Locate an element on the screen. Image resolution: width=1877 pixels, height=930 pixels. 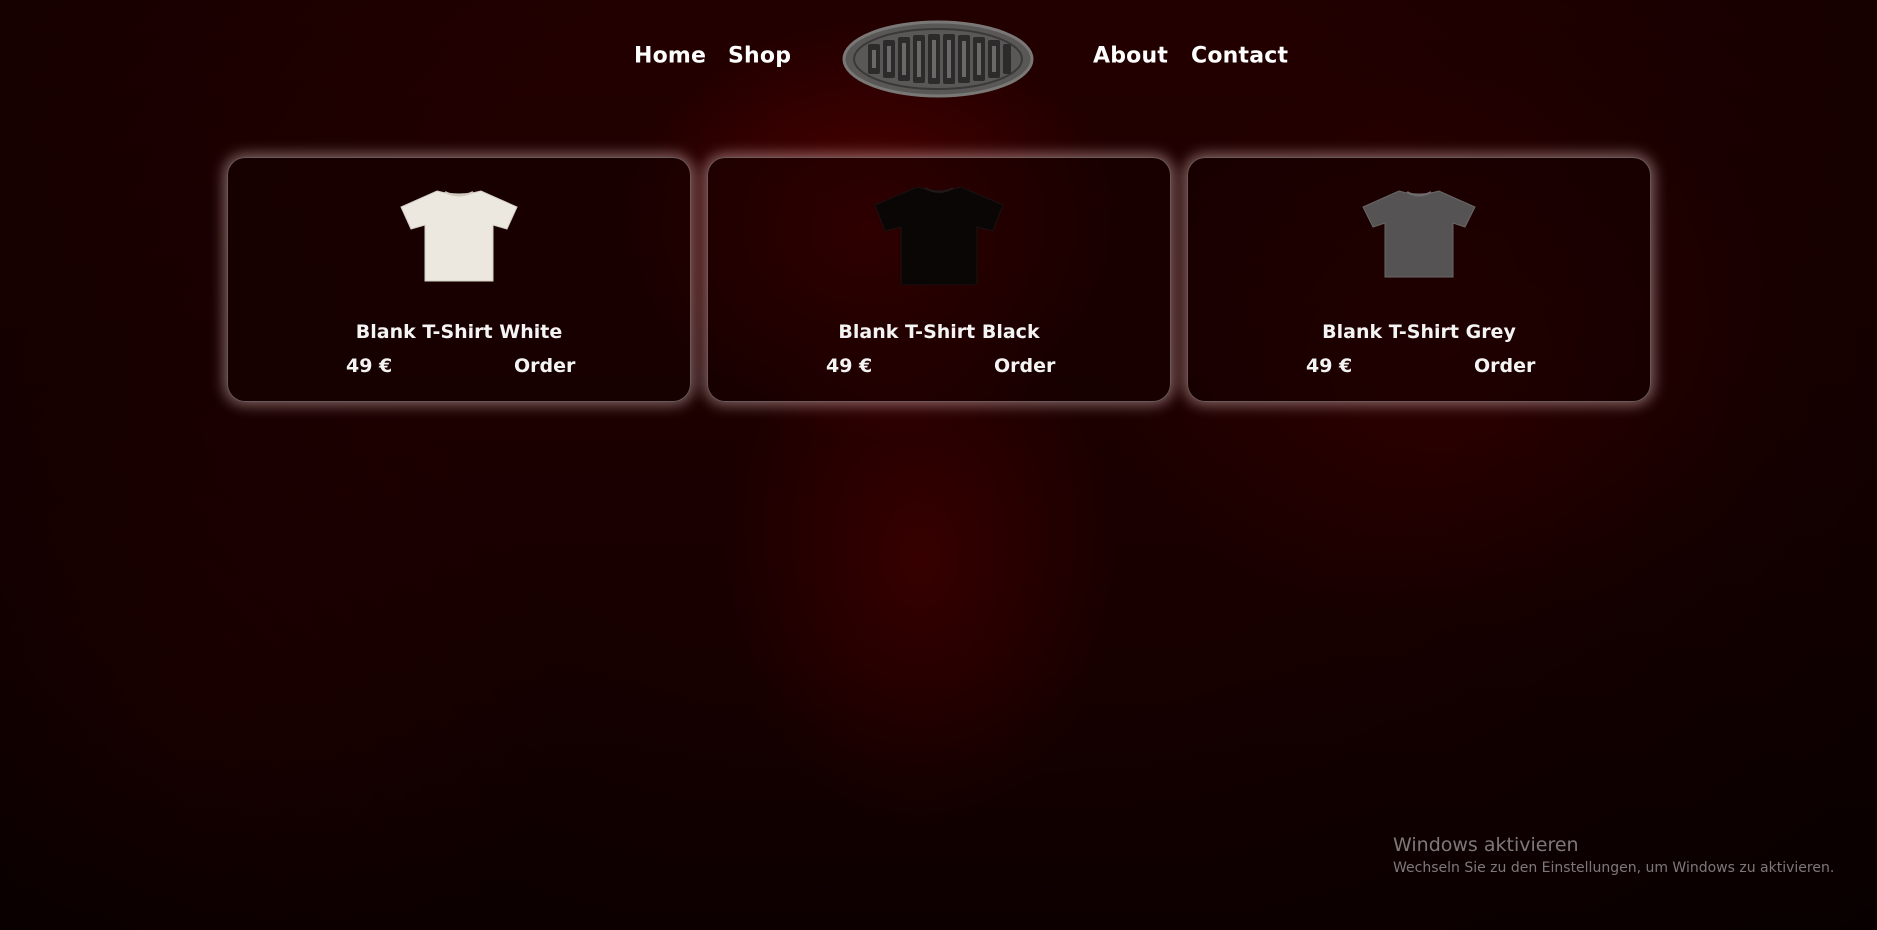
activation-title: Windows aktivieren is located at coordinates (1486, 845).